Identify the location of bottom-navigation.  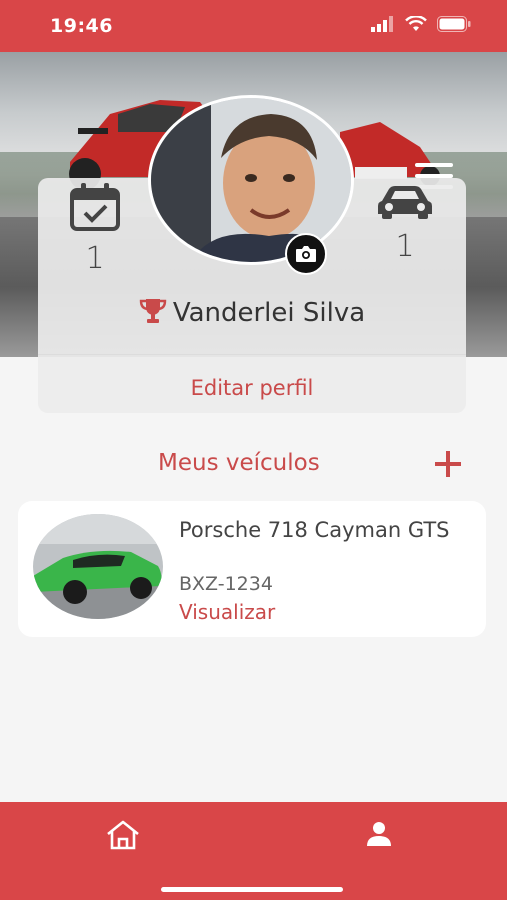
(253, 851).